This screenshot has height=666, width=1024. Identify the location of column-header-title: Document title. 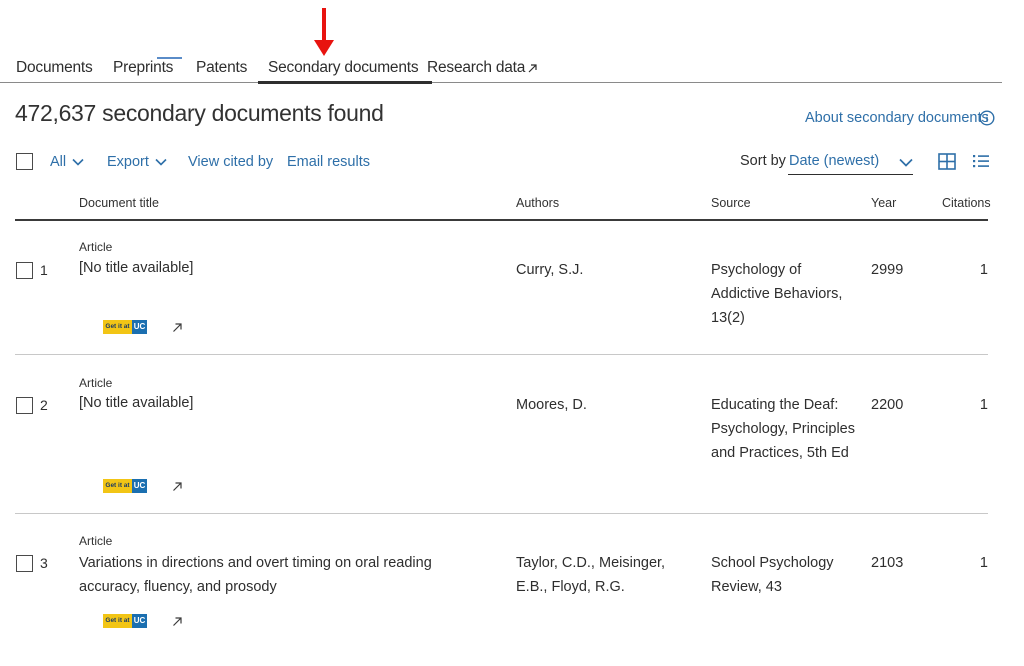
(119, 203).